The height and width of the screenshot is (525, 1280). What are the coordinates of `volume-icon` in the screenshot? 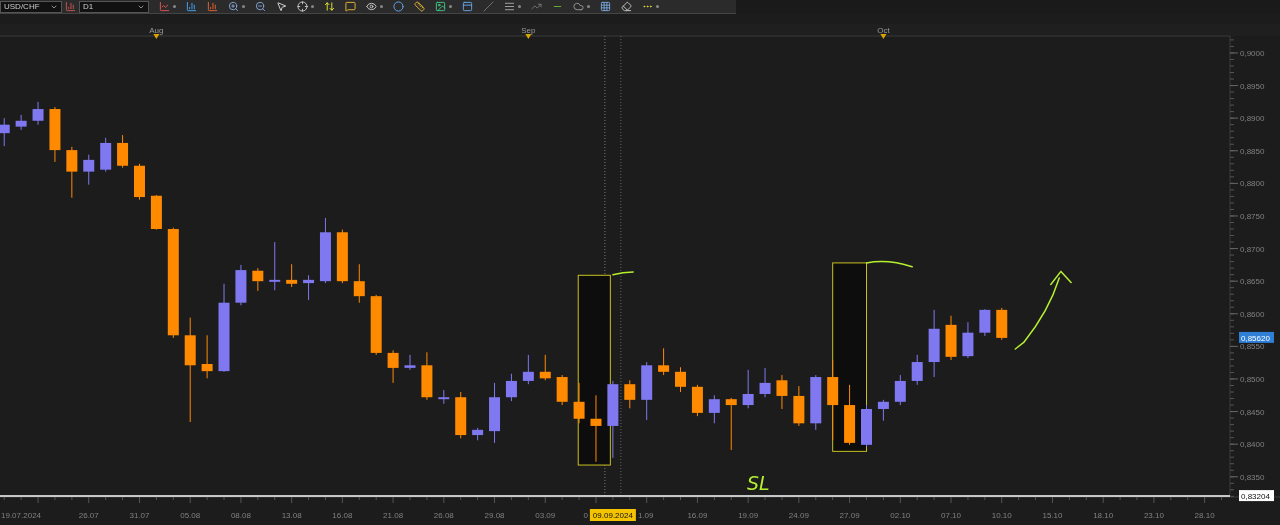 It's located at (212, 6).